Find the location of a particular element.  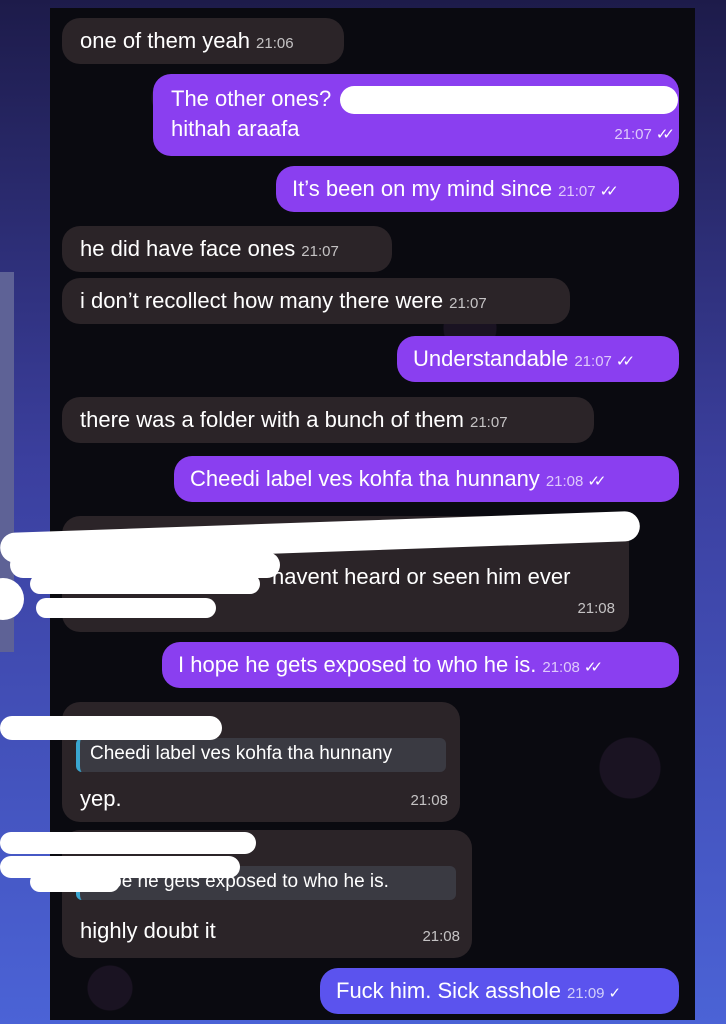

message-text: he did have face ones is located at coordinates (188, 248).